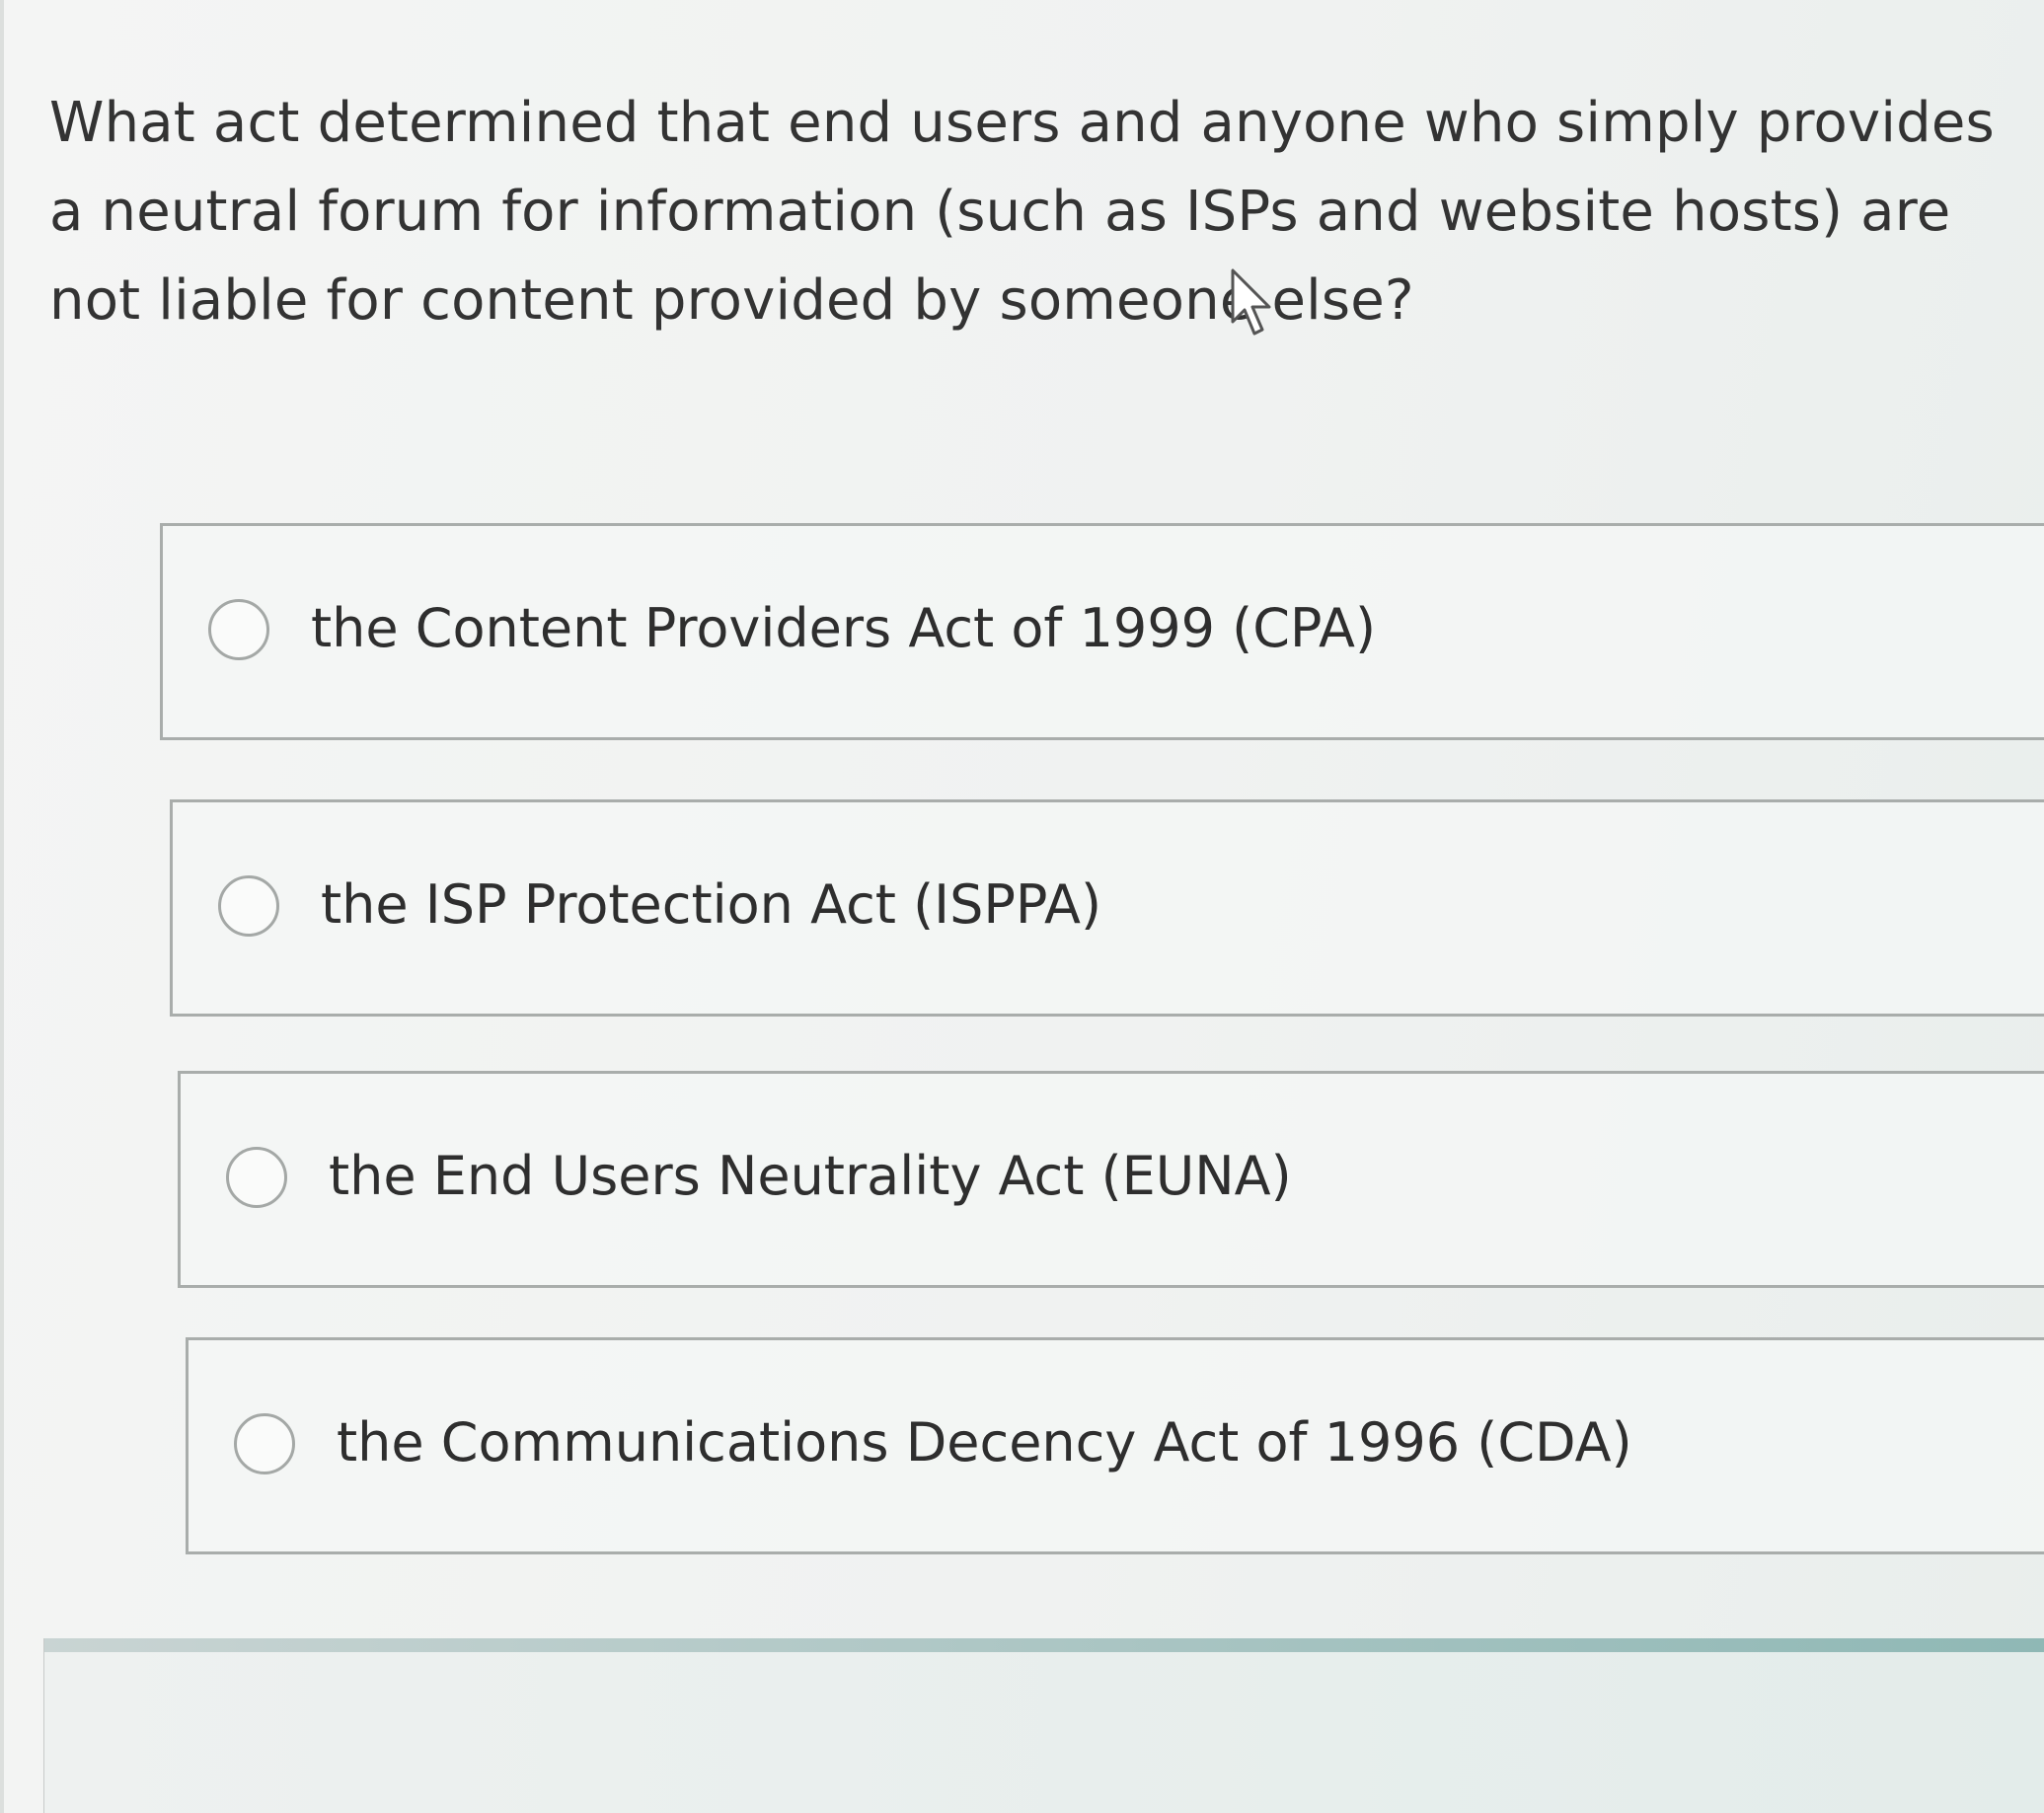 The width and height of the screenshot is (2044, 1813). I want to click on answer-option-euna: the End Users Neutrality Act (EUNA), so click(1111, 1180).